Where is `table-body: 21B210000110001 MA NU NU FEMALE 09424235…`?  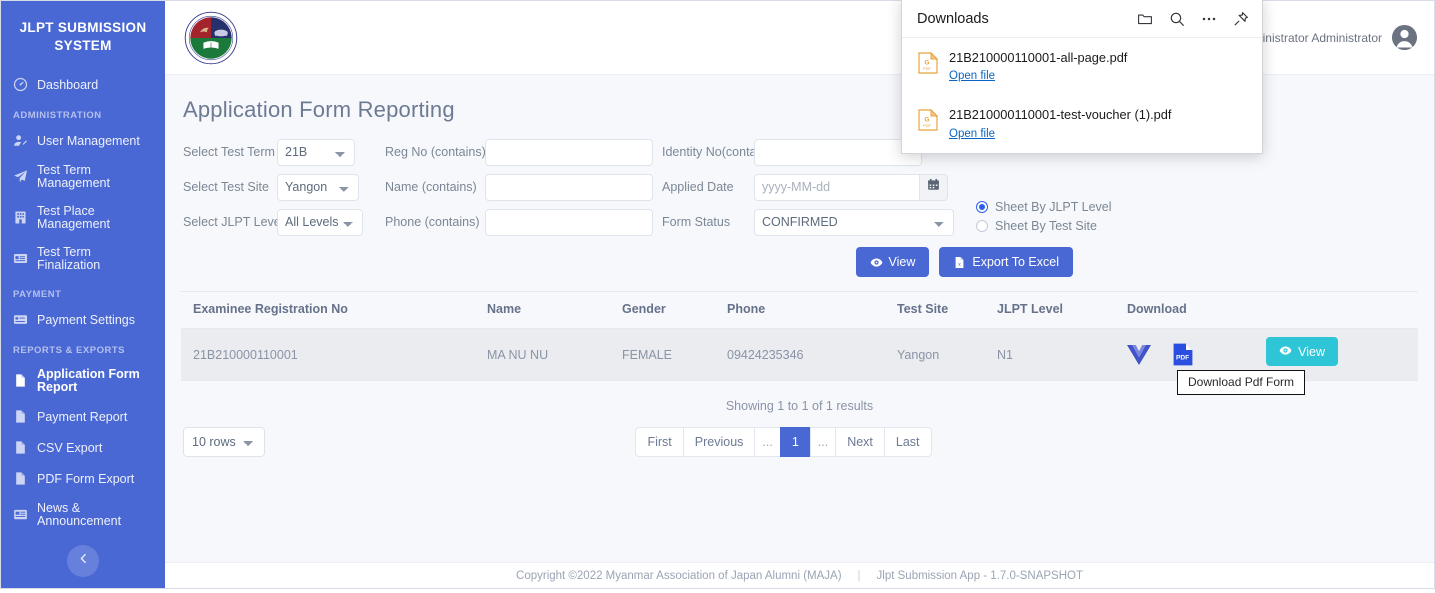
table-body: 21B210000110001 MA NU NU FEMALE 09424235… is located at coordinates (799, 361).